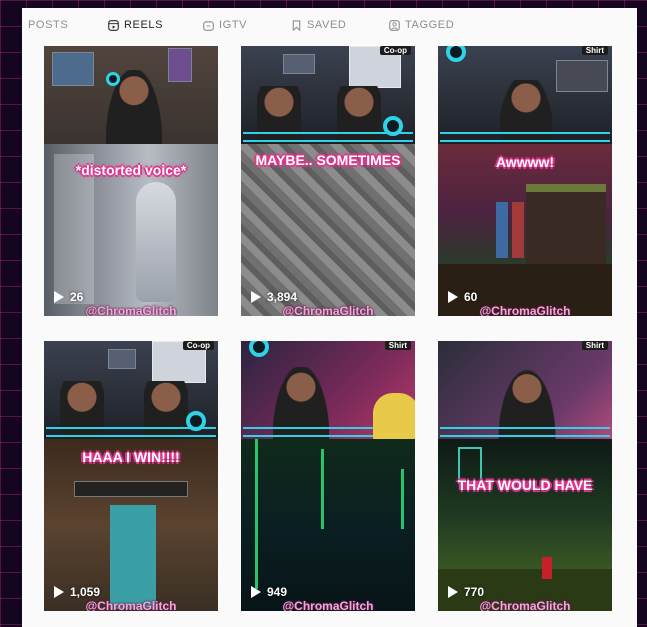 This screenshot has height=627, width=647. Describe the element at coordinates (77, 297) in the screenshot. I see `play-count-value: 26` at that location.